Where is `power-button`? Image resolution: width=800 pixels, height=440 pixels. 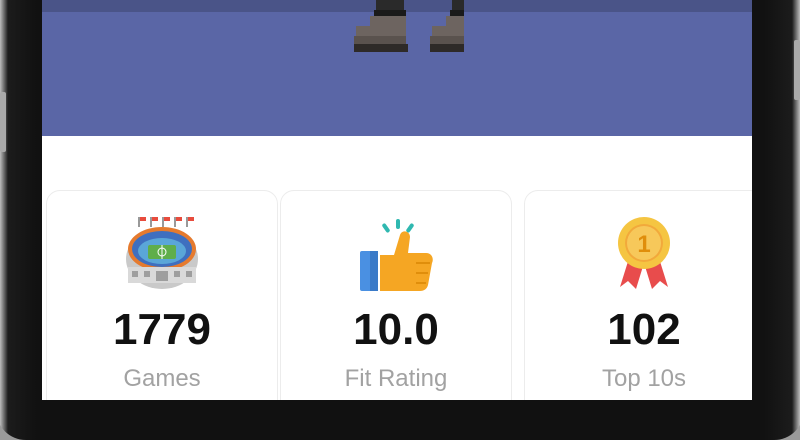
power-button is located at coordinates (797, 70).